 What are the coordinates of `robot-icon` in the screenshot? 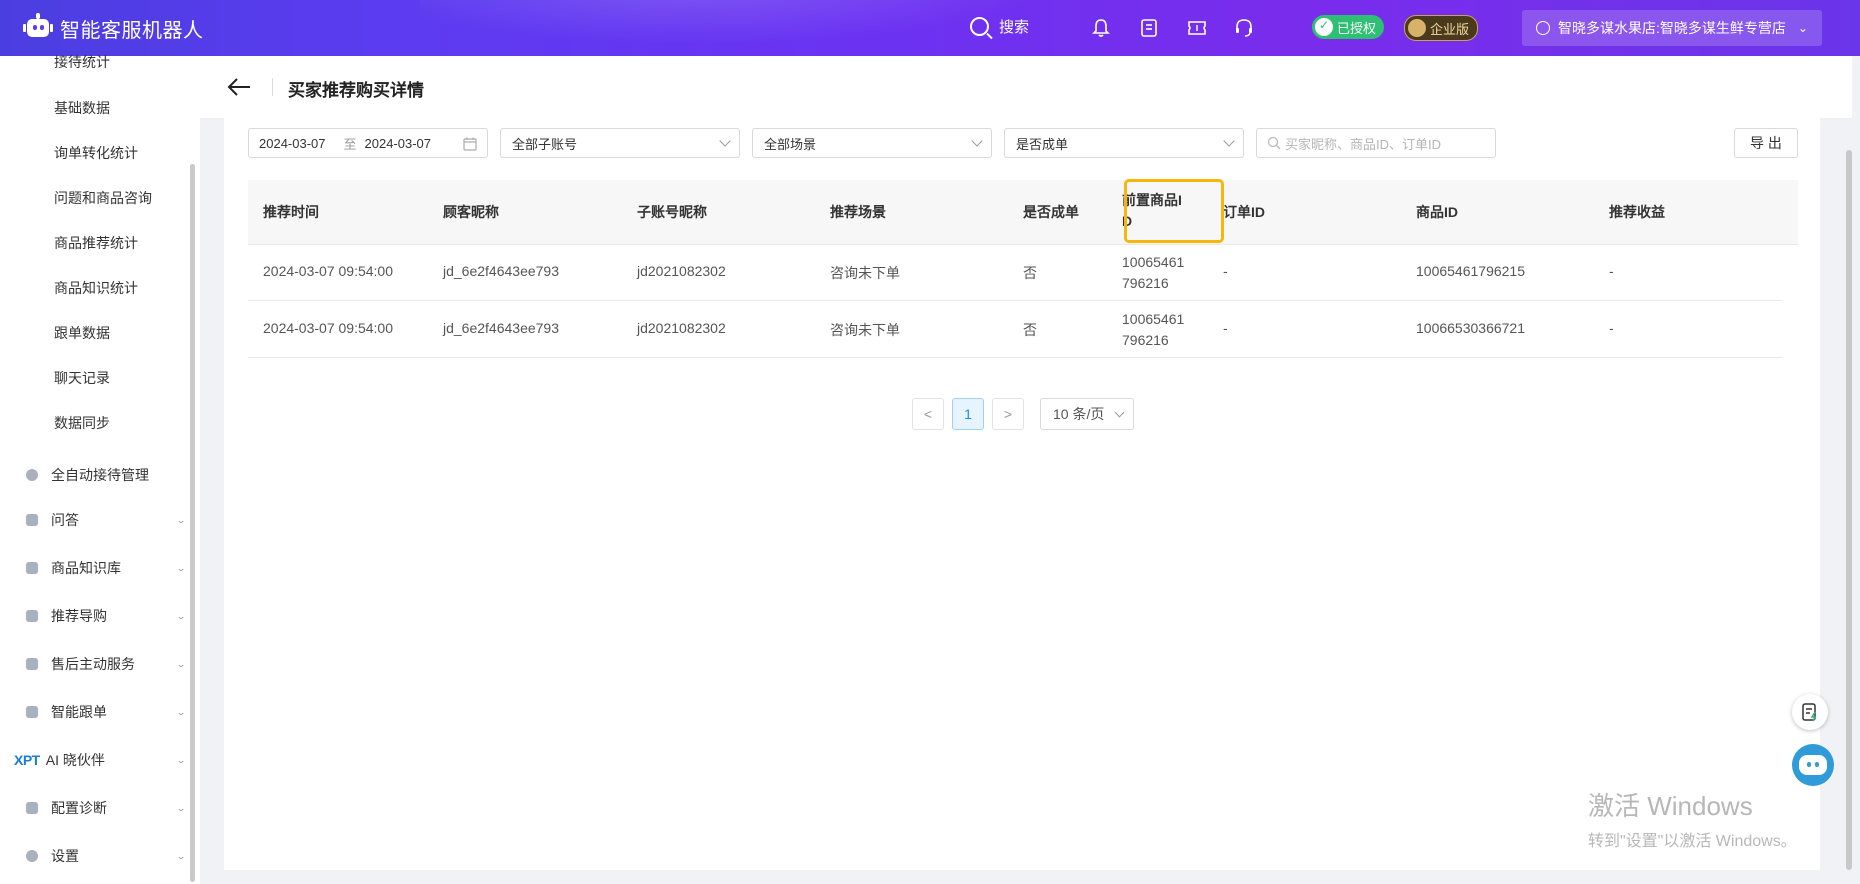 It's located at (38, 28).